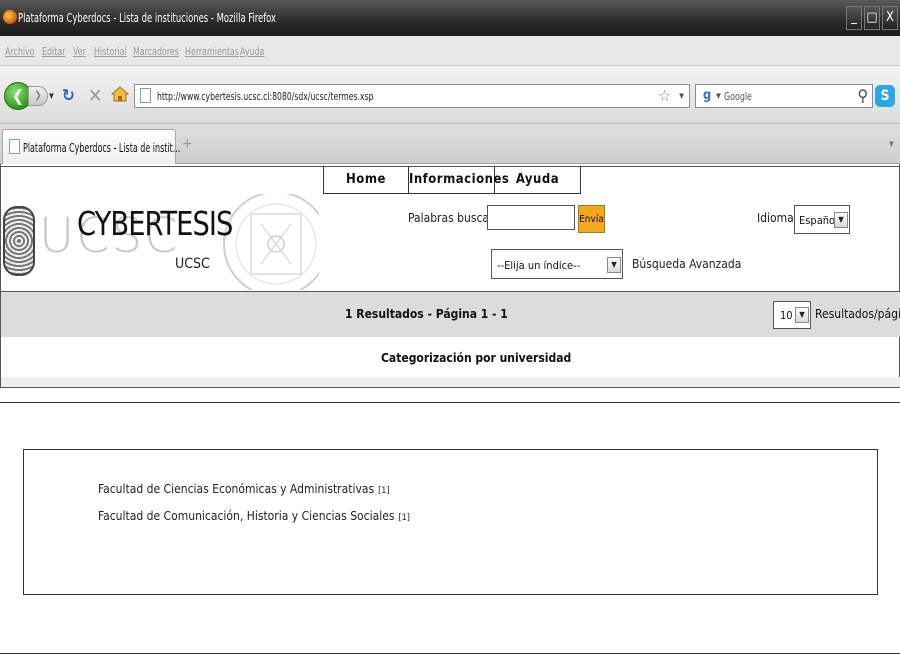  I want to click on minimize-button: _, so click(854, 18).